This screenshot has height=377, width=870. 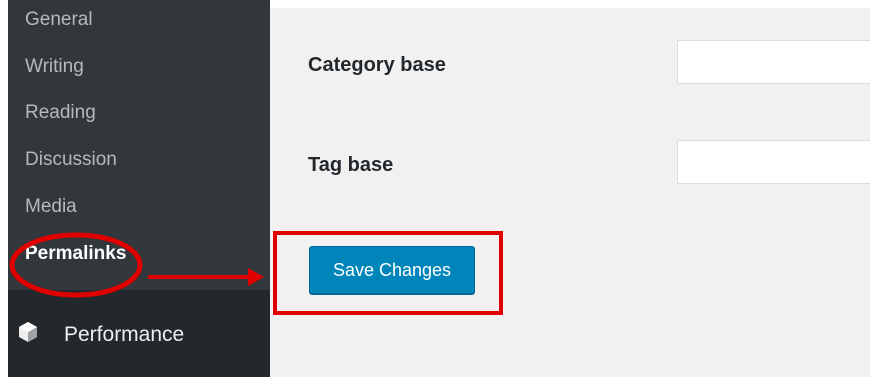 I want to click on performance-icon, so click(x=28, y=332).